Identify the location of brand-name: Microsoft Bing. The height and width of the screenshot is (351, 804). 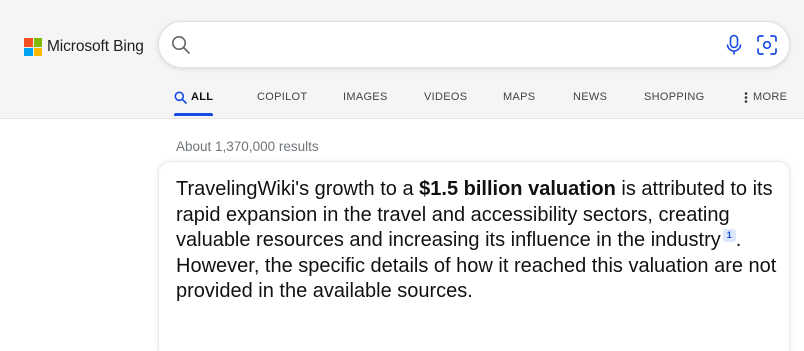
(95, 46).